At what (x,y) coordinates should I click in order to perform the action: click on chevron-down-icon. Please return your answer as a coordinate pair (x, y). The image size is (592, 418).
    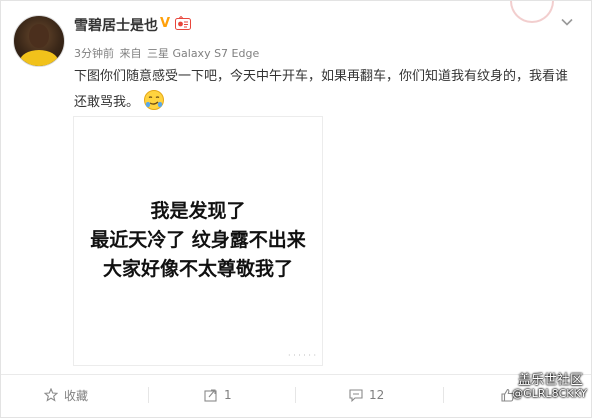
    Looking at the image, I should click on (567, 22).